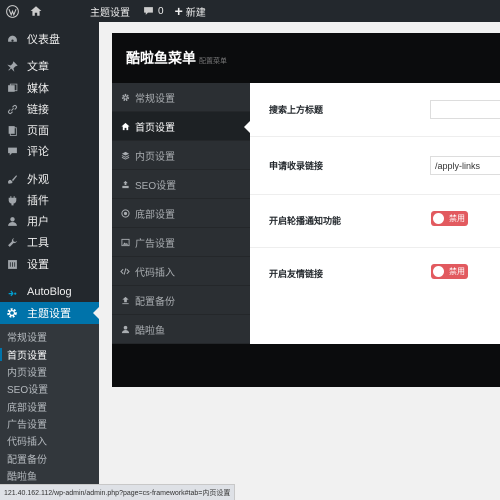  Describe the element at coordinates (181, 213) in the screenshot. I see `nav-item-footer: 底部设置` at that location.